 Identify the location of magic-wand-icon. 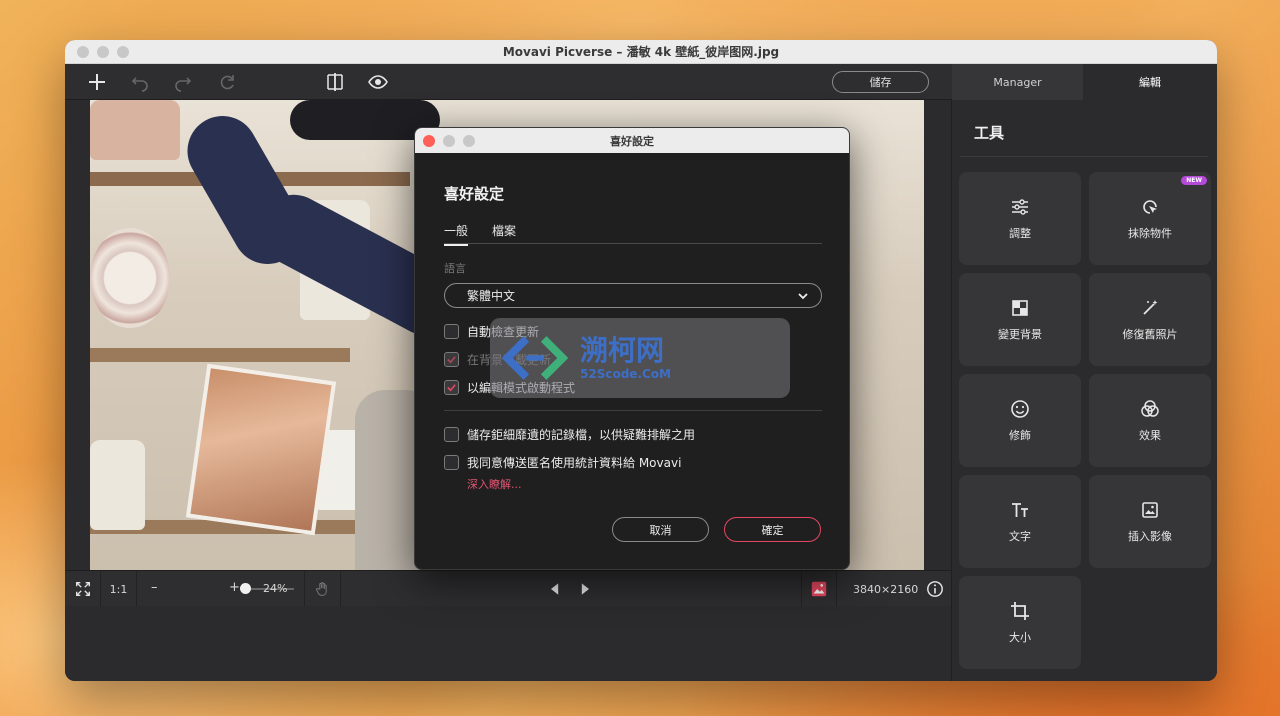
(1150, 307).